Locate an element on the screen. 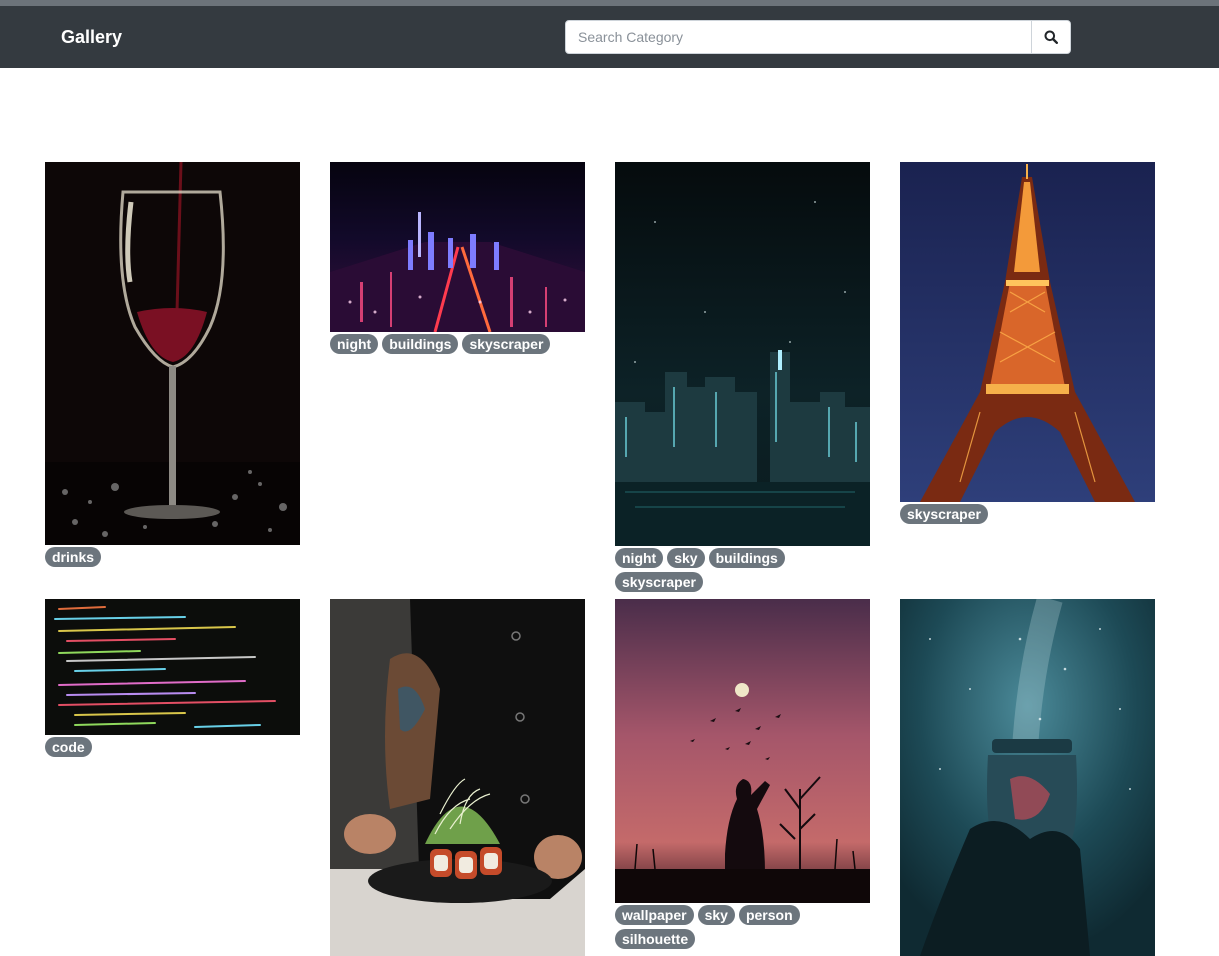  photo-plated-food is located at coordinates (457, 777).